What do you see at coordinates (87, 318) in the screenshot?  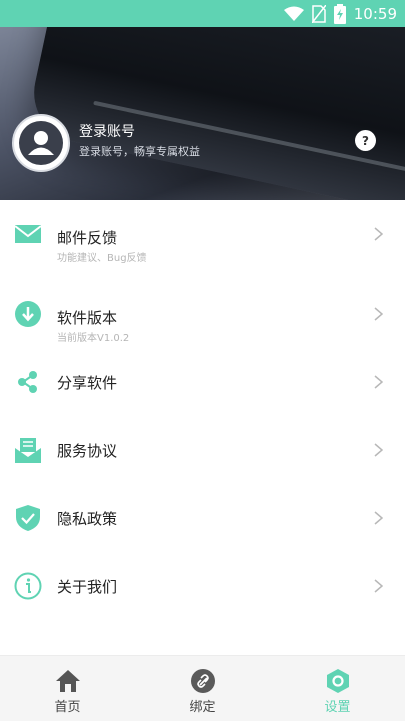 I see `menu-item-label: 软件版本` at bounding box center [87, 318].